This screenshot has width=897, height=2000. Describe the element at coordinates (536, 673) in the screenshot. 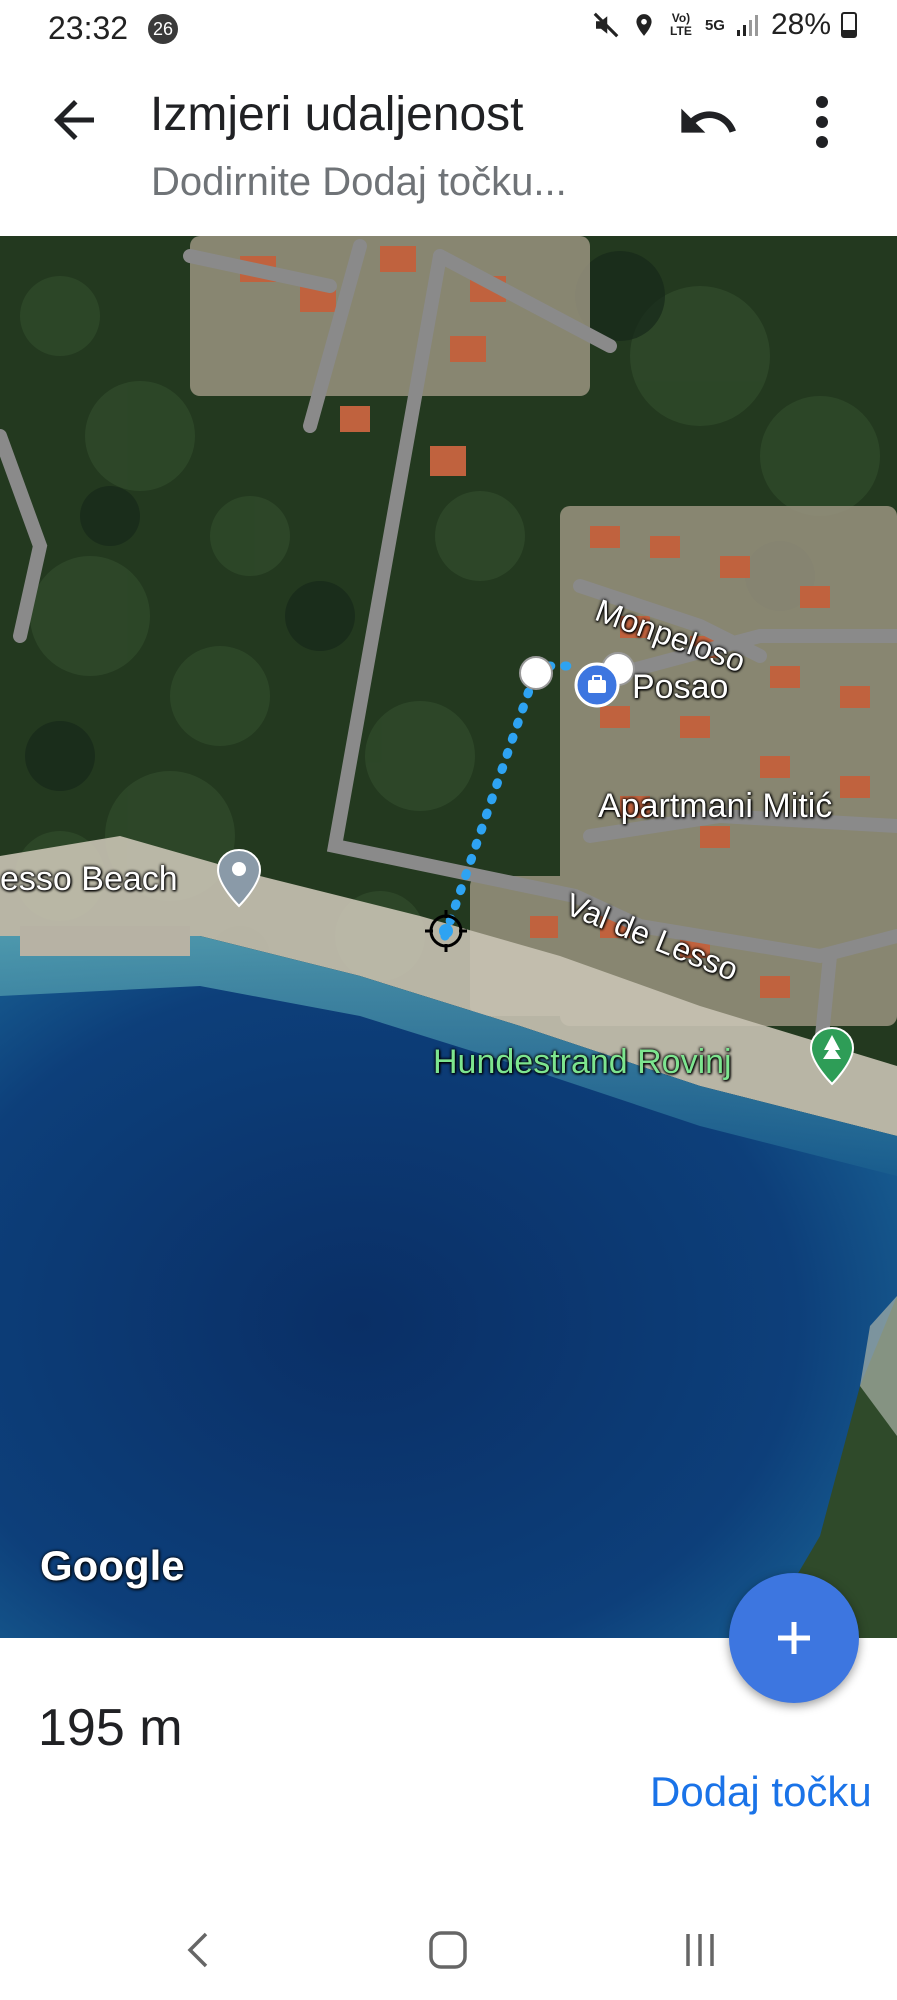

I see `waypoint-marker` at that location.